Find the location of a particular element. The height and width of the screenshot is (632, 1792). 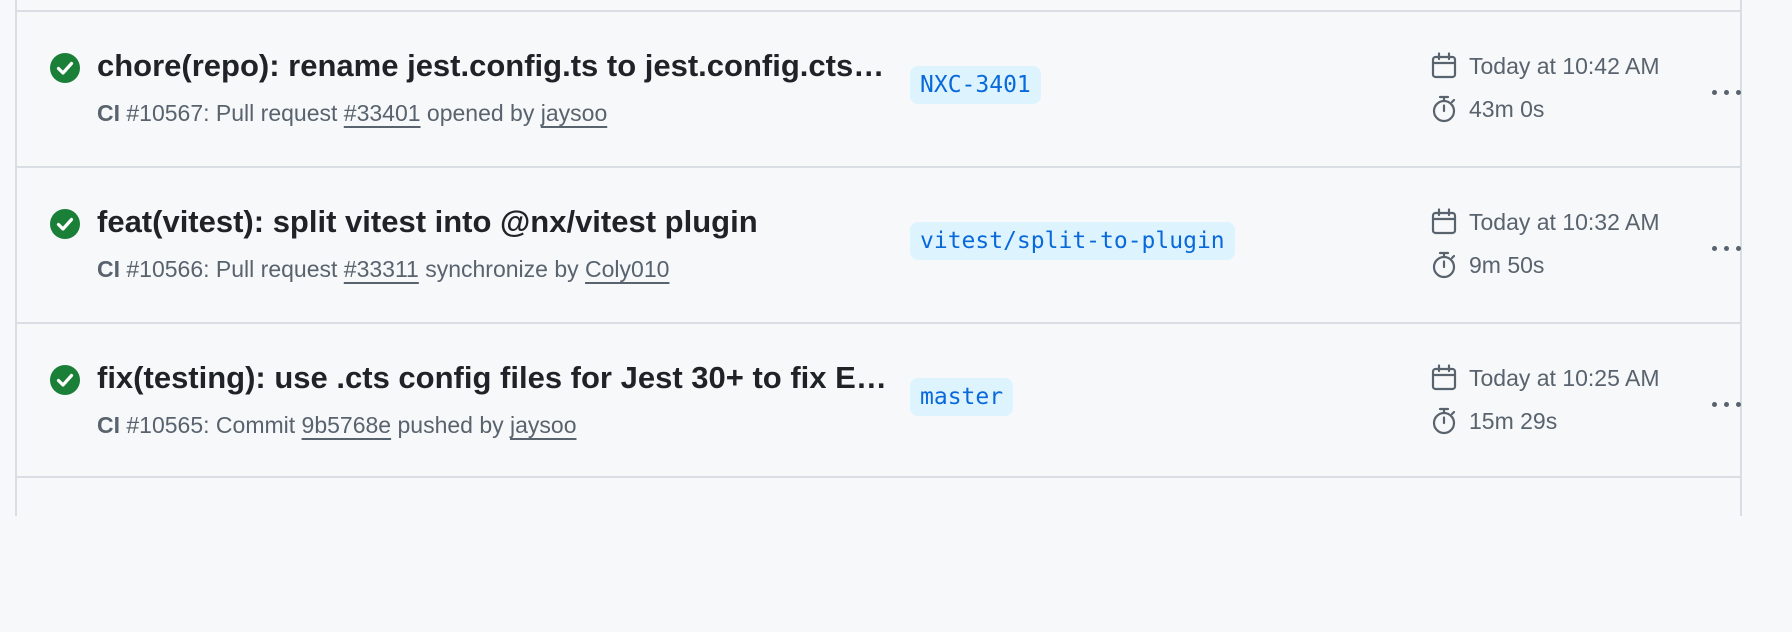

run-duration: 15m 29s is located at coordinates (1493, 421).